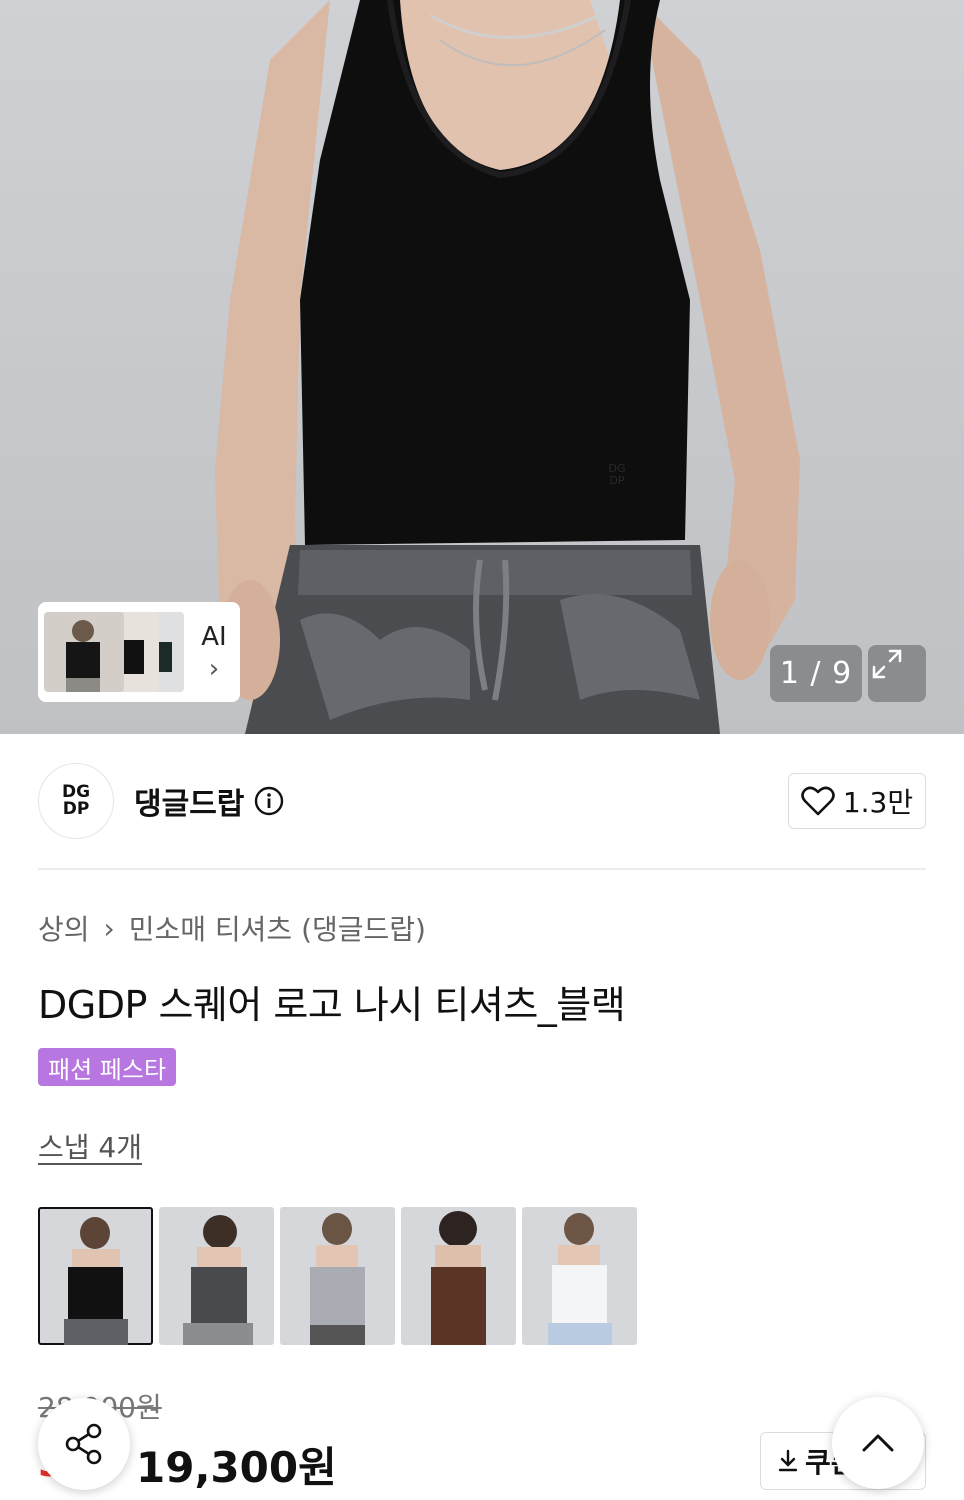  Describe the element at coordinates (236, 1467) in the screenshot. I see `sale-price: 19,300원` at that location.